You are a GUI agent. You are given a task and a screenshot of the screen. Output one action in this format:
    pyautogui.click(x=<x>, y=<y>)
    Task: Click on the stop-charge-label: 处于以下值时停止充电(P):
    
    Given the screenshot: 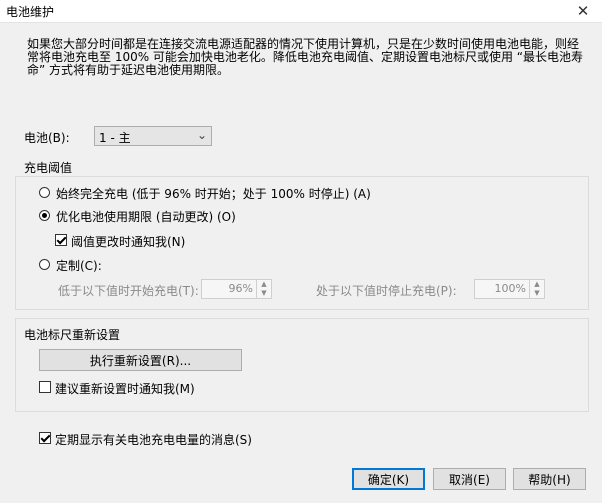 What is the action you would take?
    pyautogui.click(x=386, y=291)
    